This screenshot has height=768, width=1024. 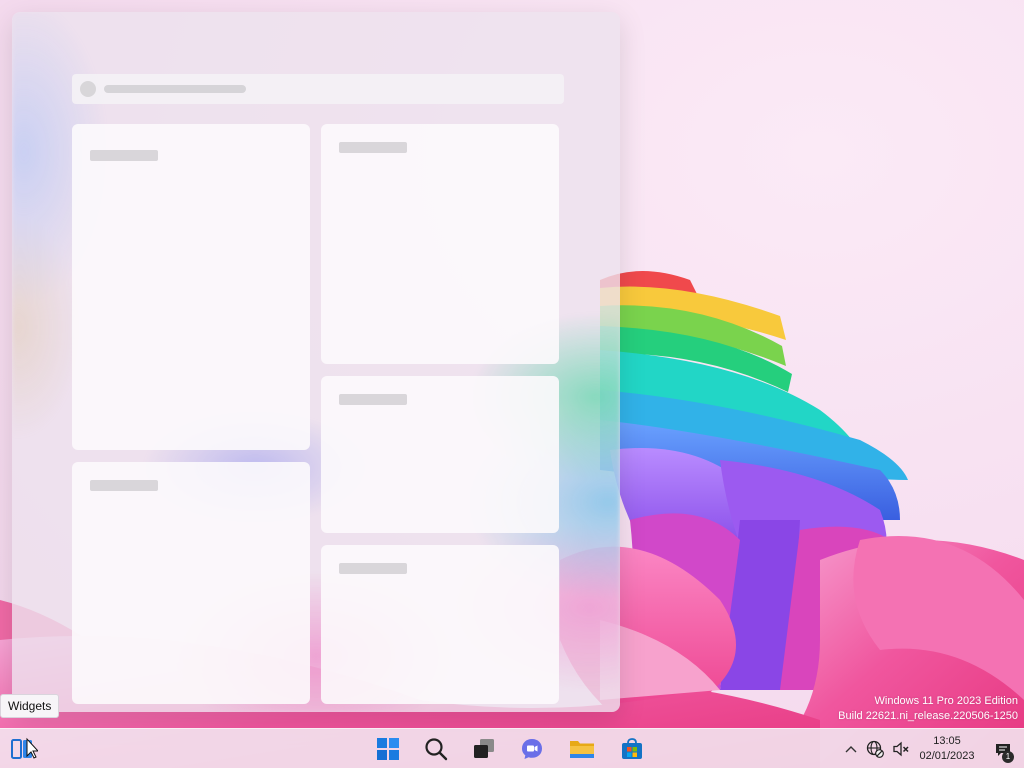 I want to click on search-icon, so click(x=436, y=749).